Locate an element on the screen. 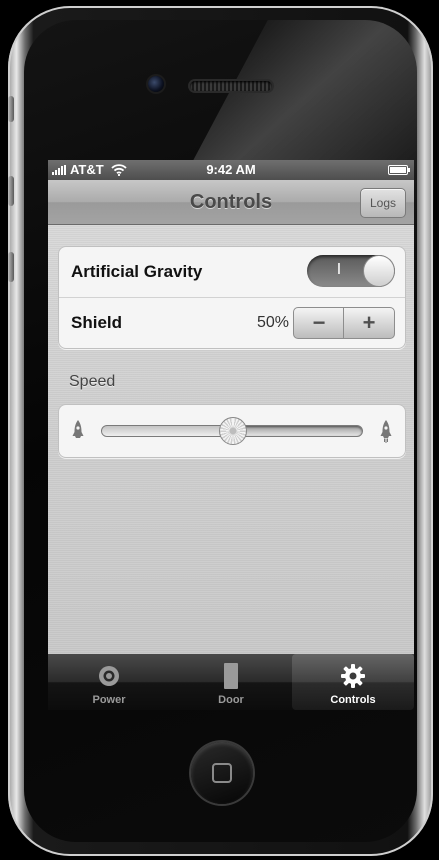 This screenshot has height=860, width=439. settings-group: Artificial Gravity I Shield 50% − + is located at coordinates (232, 297).